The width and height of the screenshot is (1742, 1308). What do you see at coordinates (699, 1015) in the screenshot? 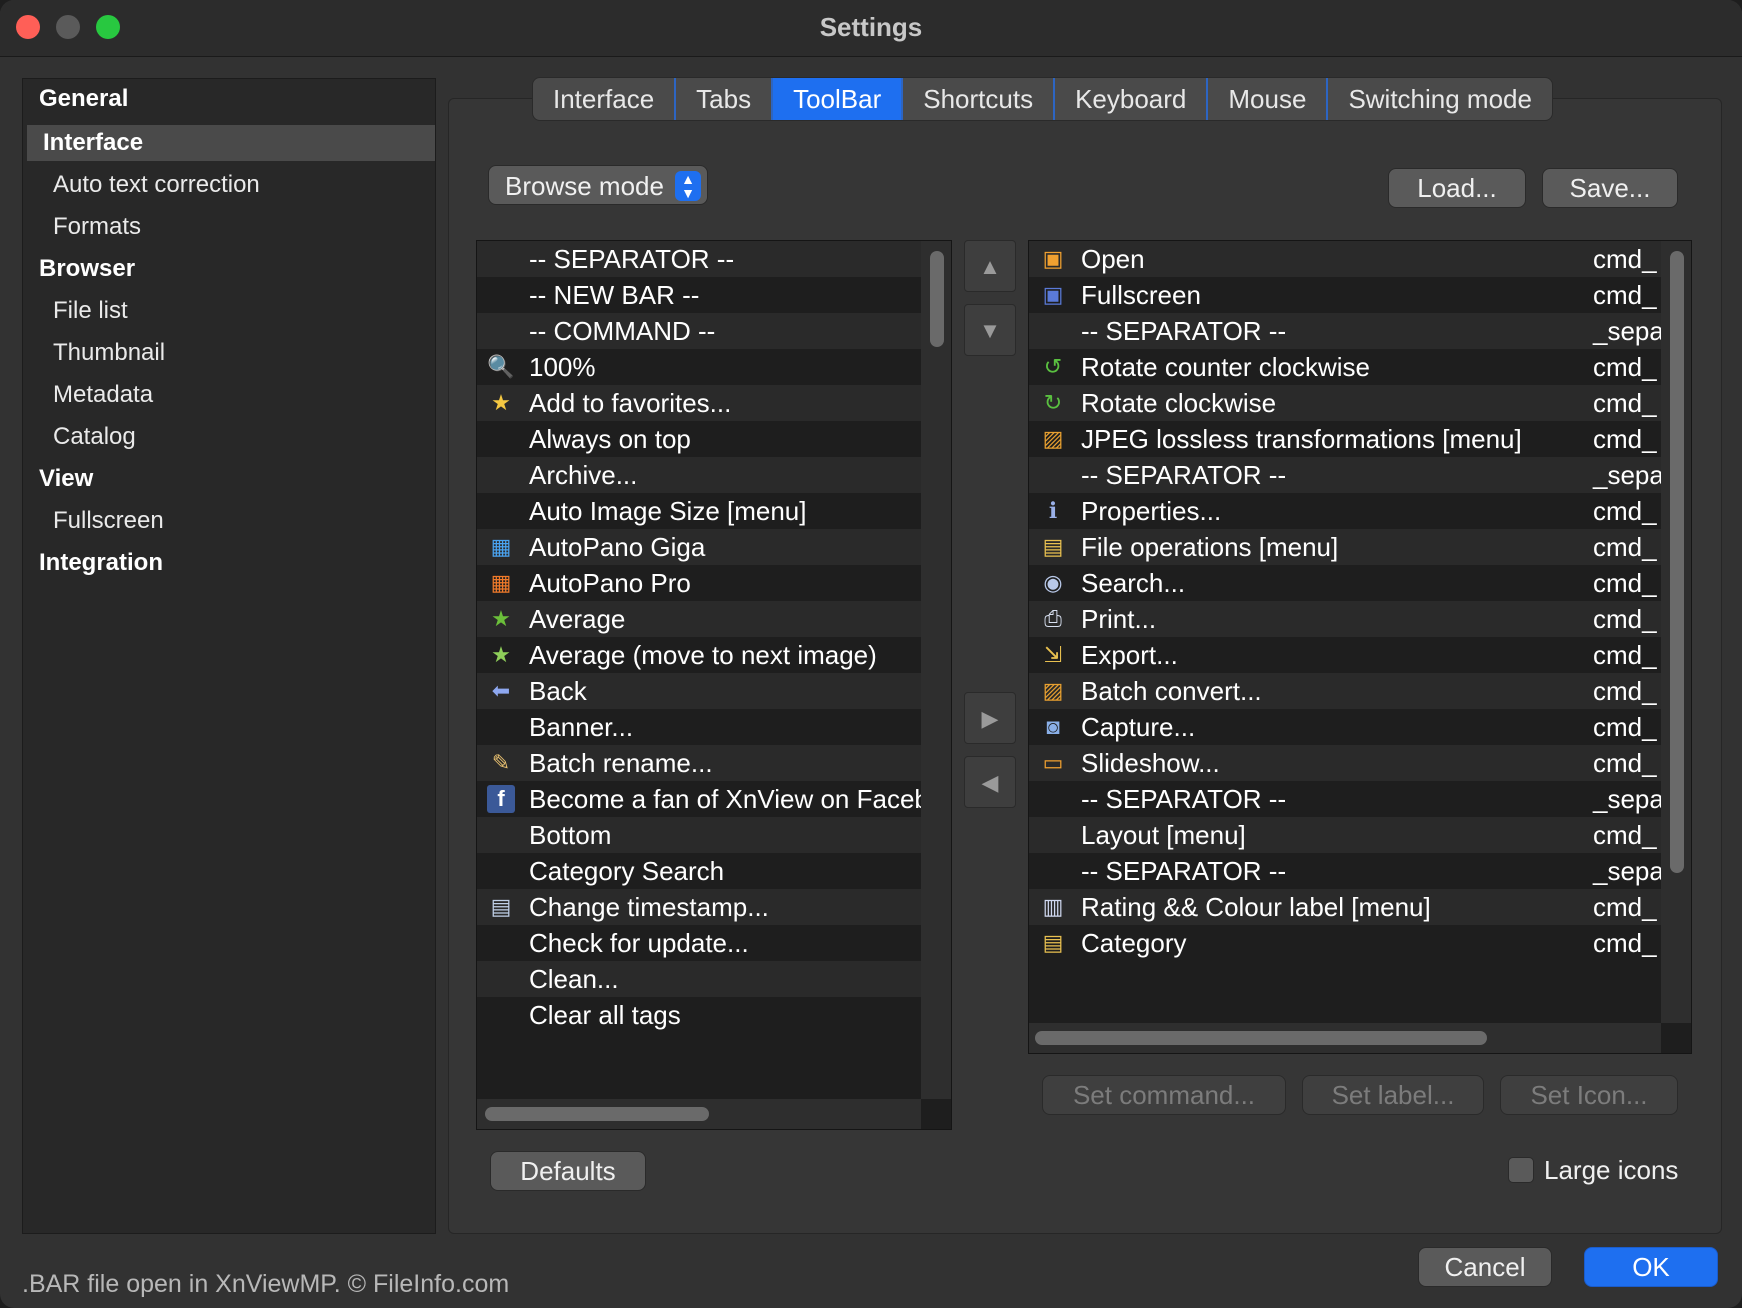
I see `command-row: Clear all tags` at bounding box center [699, 1015].